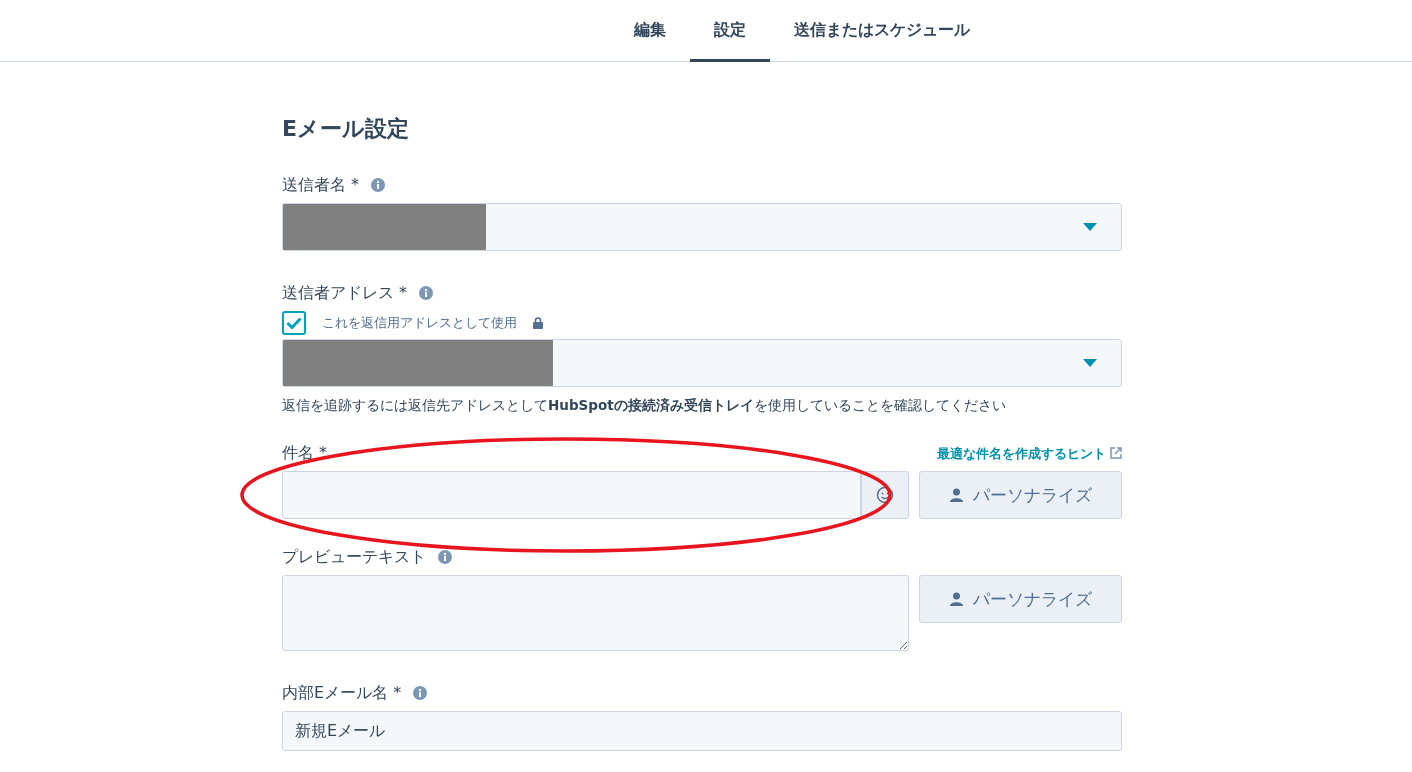  Describe the element at coordinates (419, 323) in the screenshot. I see `checkbox-label: これを返信用アドレスとして使用` at that location.